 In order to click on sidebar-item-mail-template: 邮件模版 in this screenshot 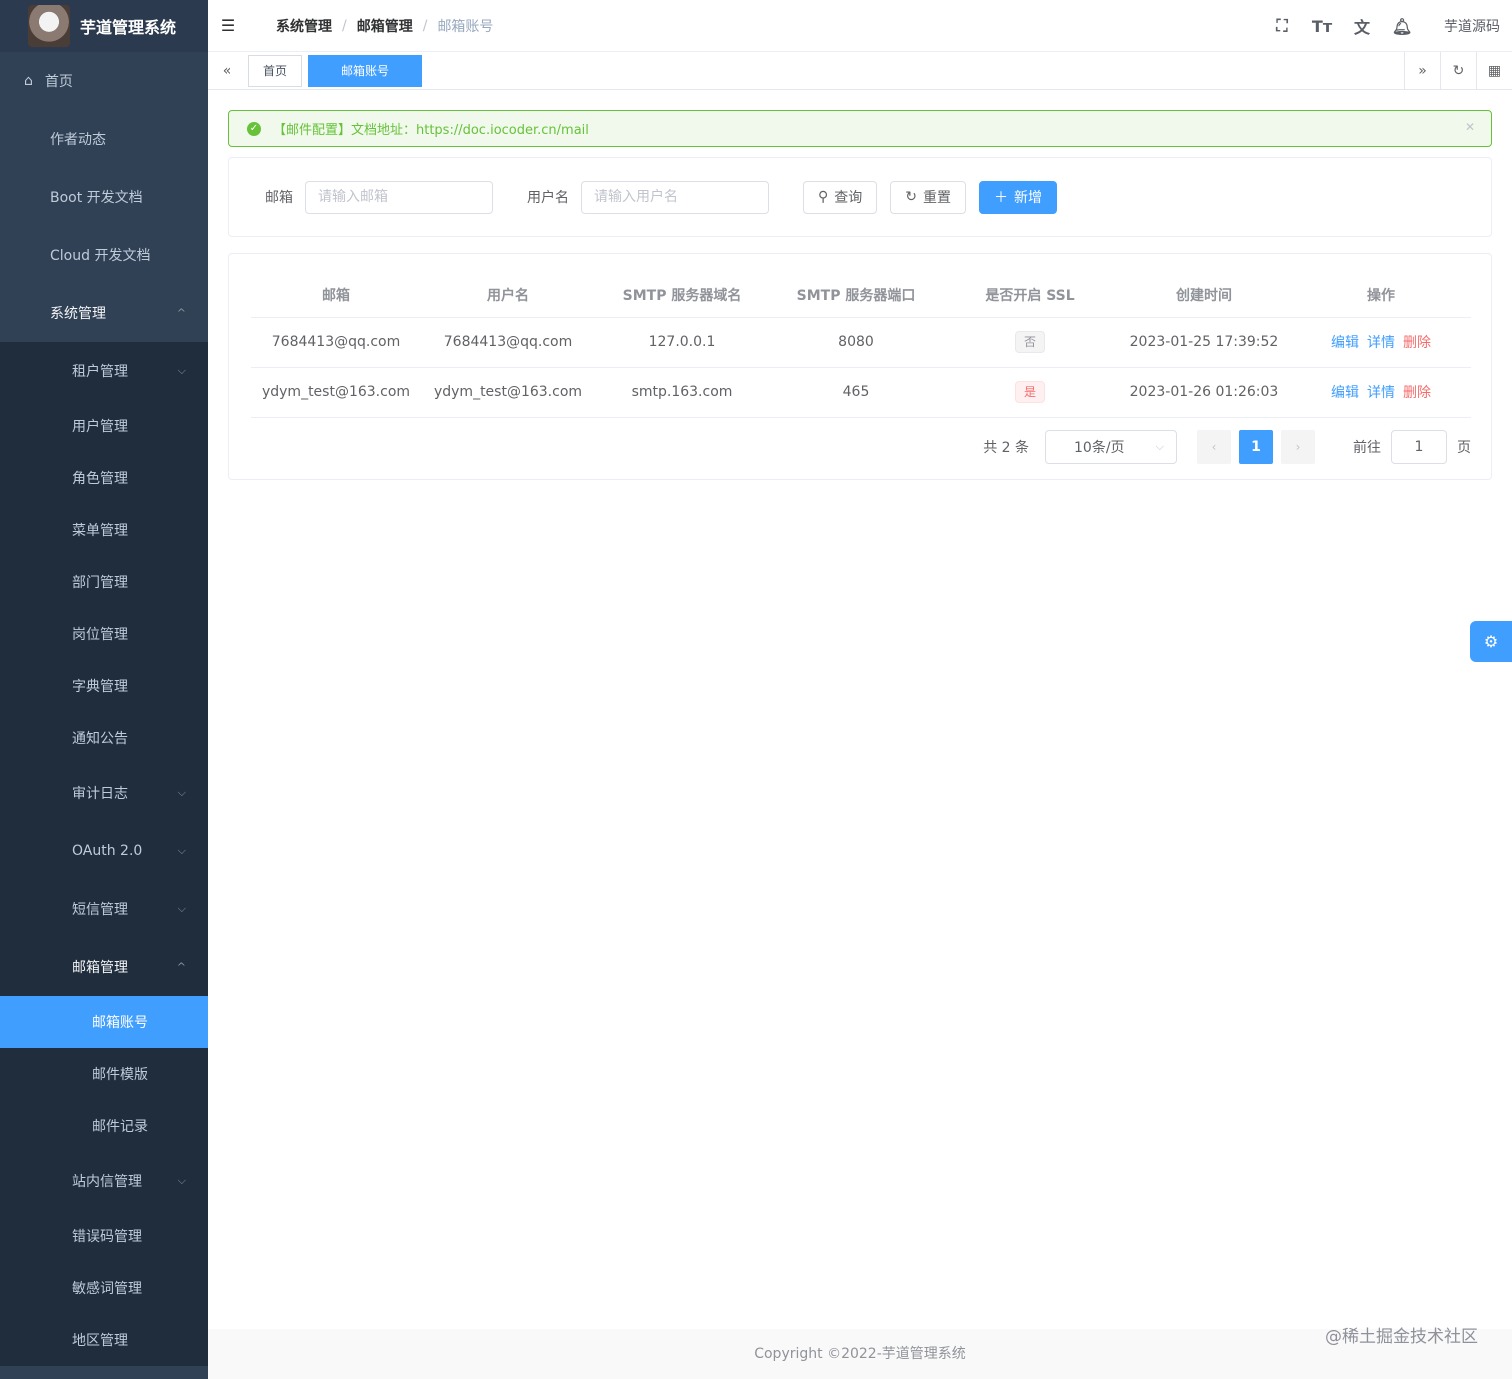, I will do `click(104, 1074)`.